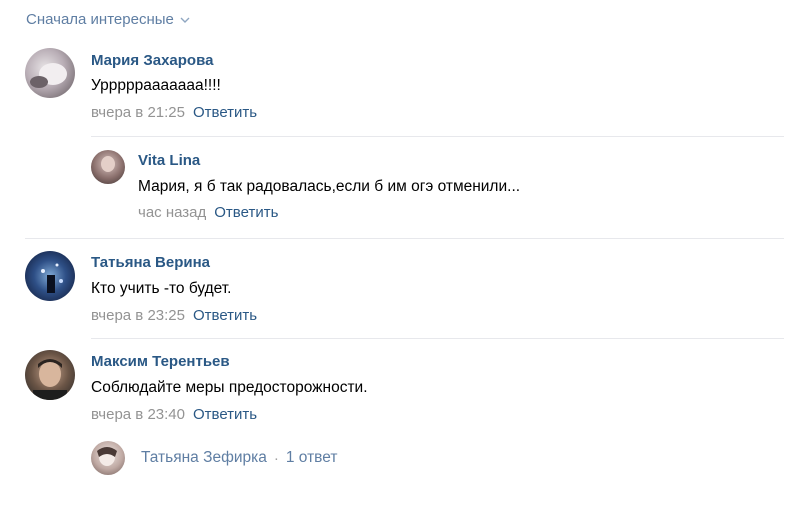 The height and width of the screenshot is (510, 792). I want to click on comment-meta: вчера в 23:40 Ответить, so click(174, 414).